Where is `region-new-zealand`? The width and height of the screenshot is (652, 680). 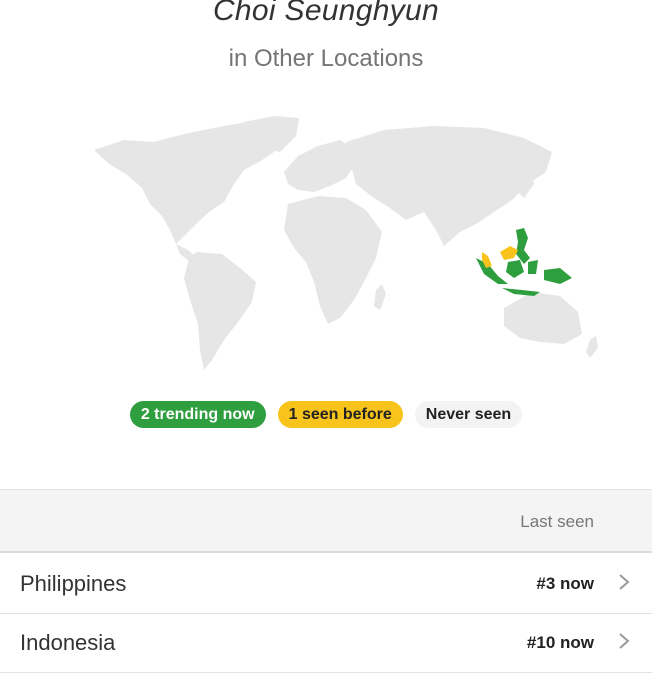
region-new-zealand is located at coordinates (592, 347).